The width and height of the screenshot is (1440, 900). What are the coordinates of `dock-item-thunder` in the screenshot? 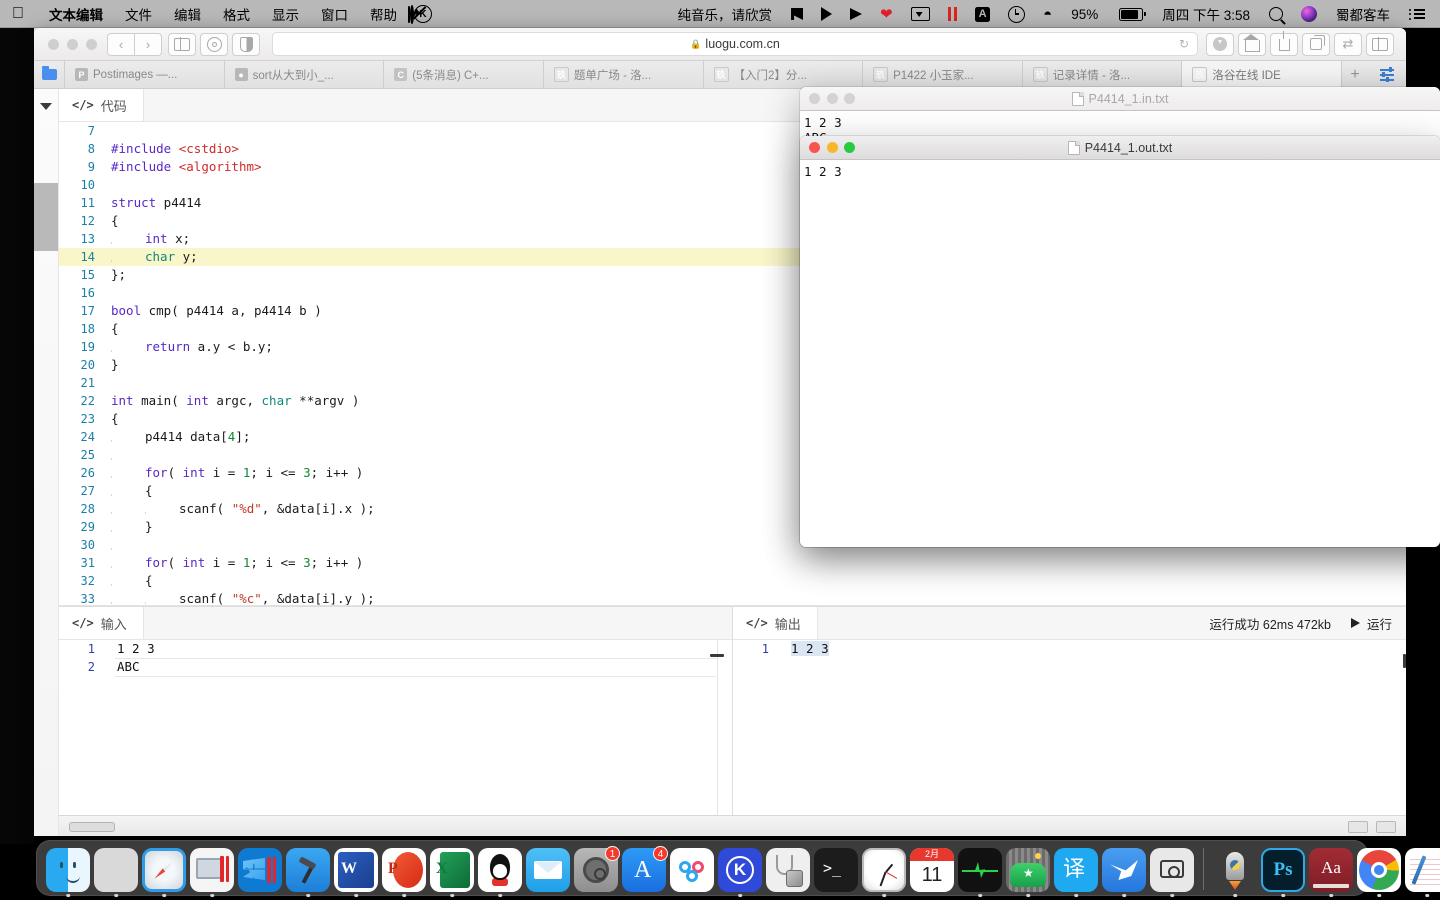 It's located at (1124, 872).